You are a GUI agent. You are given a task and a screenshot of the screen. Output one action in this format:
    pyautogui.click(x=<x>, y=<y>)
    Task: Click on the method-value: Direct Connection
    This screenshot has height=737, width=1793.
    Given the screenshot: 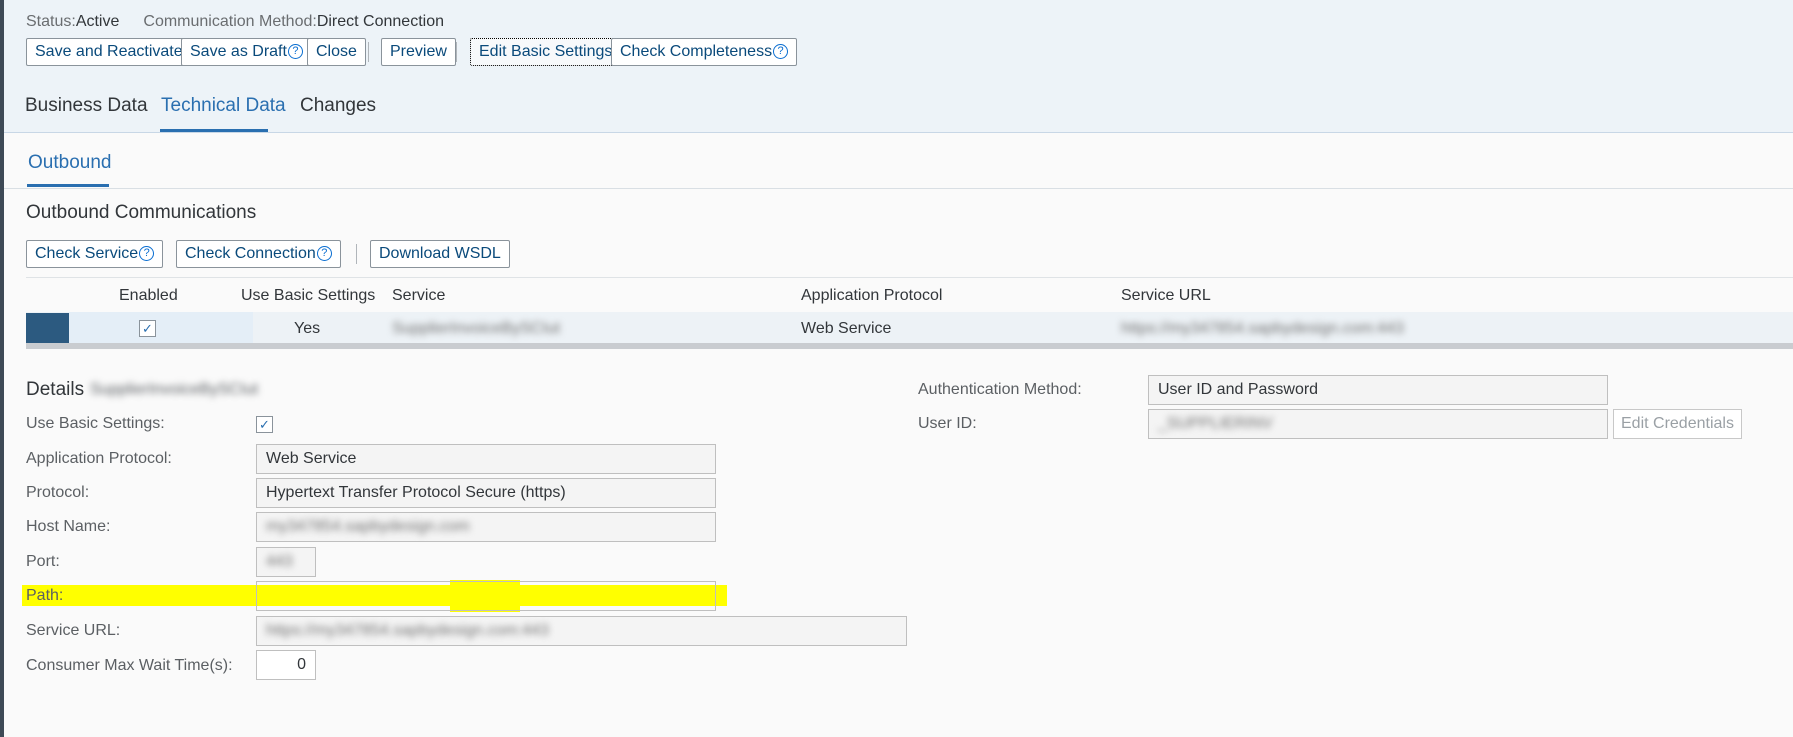 What is the action you would take?
    pyautogui.click(x=380, y=21)
    